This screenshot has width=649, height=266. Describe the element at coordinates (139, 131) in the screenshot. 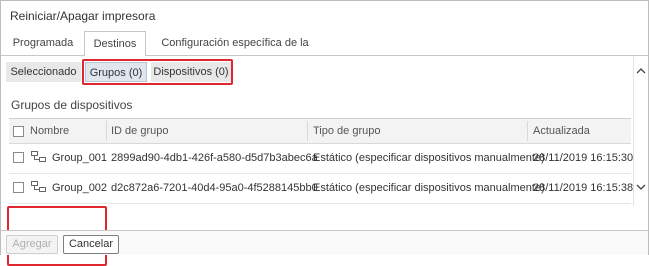

I see `column-header-id: ID de grupo` at that location.